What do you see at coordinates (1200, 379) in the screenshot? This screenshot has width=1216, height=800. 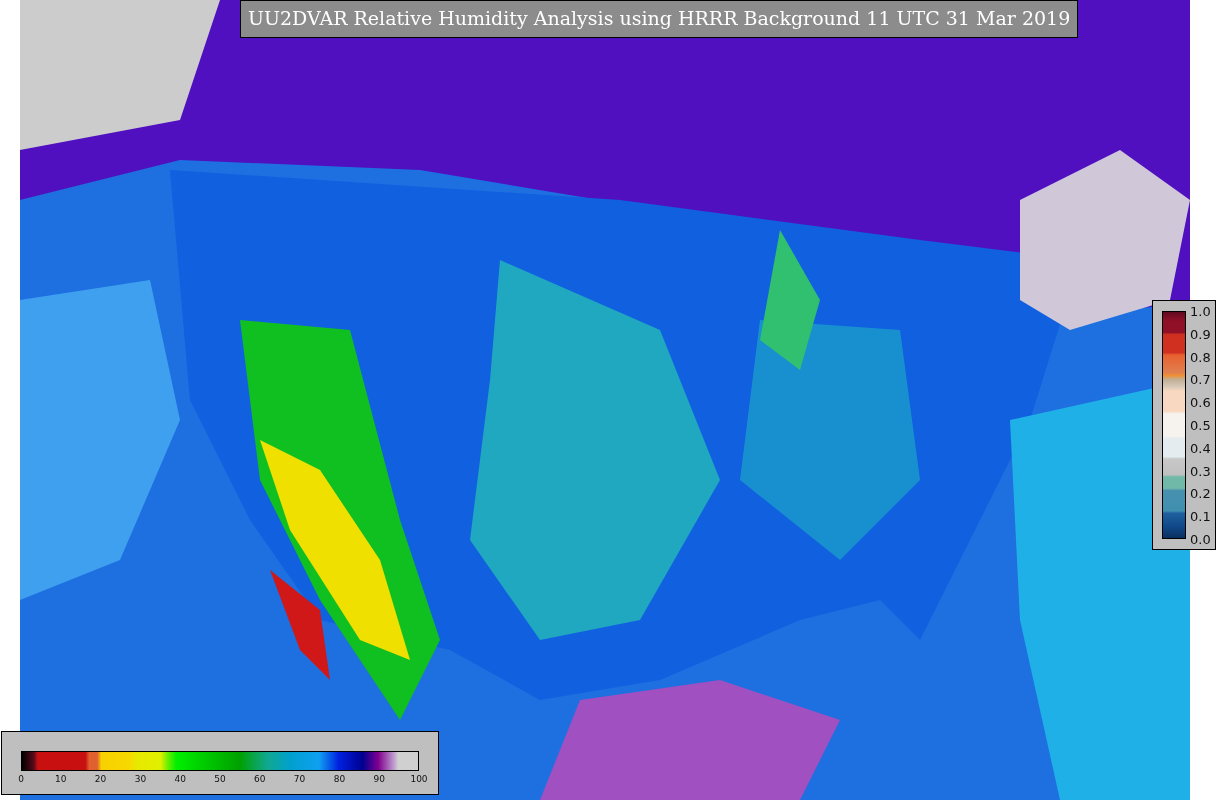 I see `tick-label: 0.7` at bounding box center [1200, 379].